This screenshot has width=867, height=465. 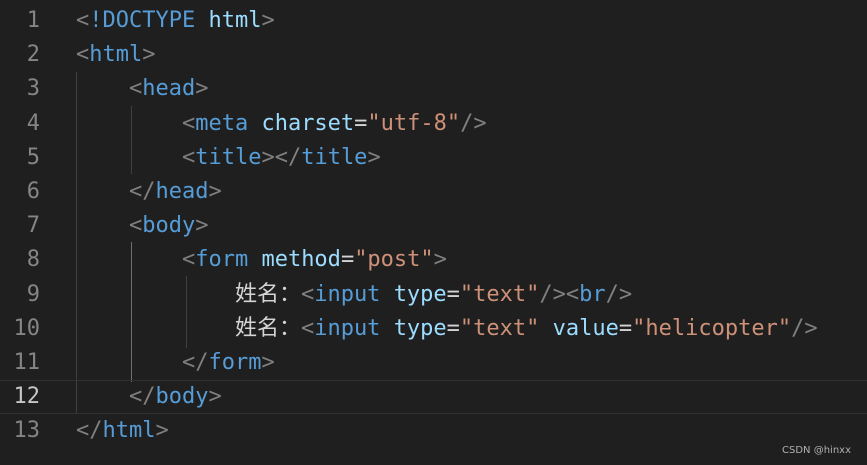 I want to click on code-line-4: 4 <meta charset="utf-8"/>, so click(x=433, y=124).